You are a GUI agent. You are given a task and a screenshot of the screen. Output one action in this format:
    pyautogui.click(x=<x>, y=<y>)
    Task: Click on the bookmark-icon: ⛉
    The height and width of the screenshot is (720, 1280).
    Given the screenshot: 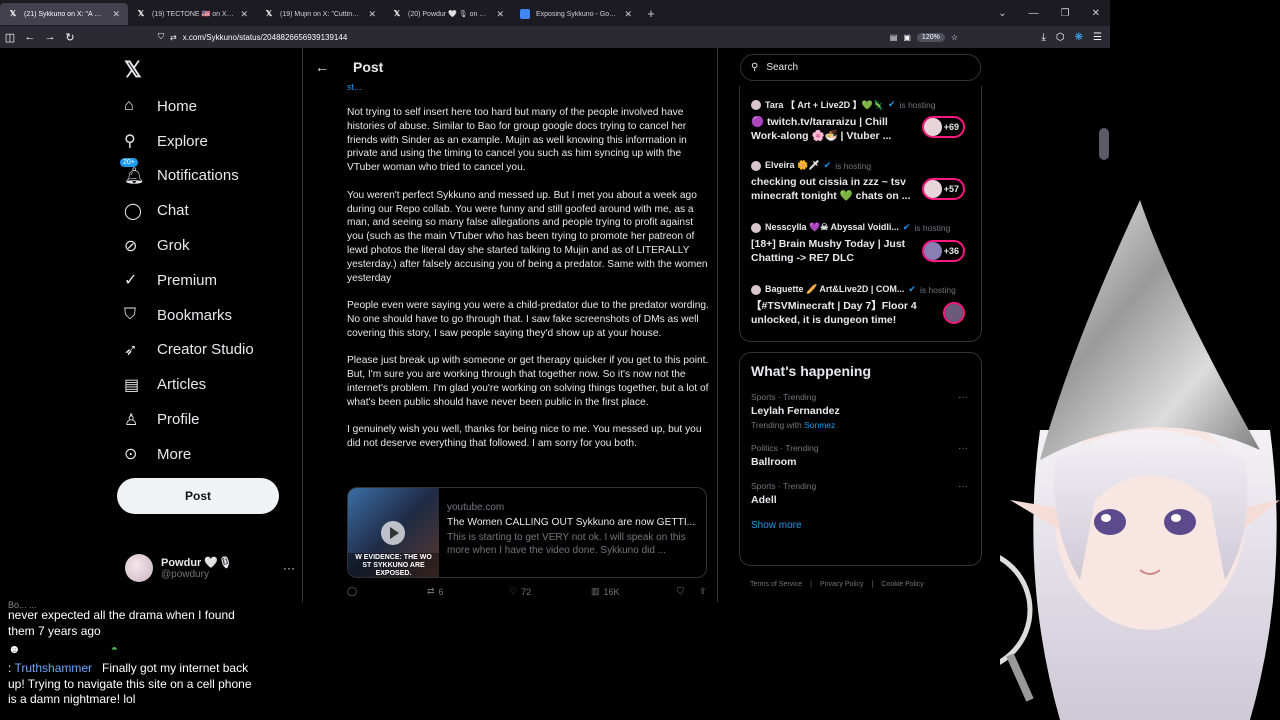 What is the action you would take?
    pyautogui.click(x=130, y=315)
    